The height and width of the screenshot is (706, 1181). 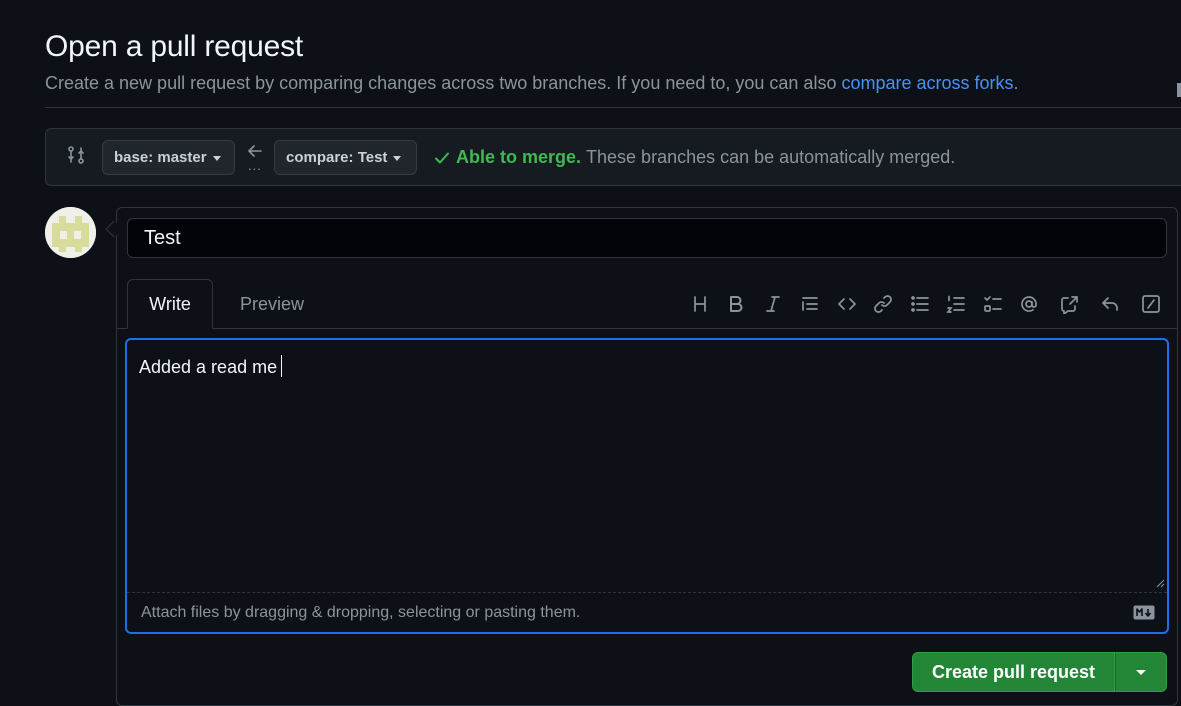 What do you see at coordinates (282, 366) in the screenshot?
I see `text-cursor` at bounding box center [282, 366].